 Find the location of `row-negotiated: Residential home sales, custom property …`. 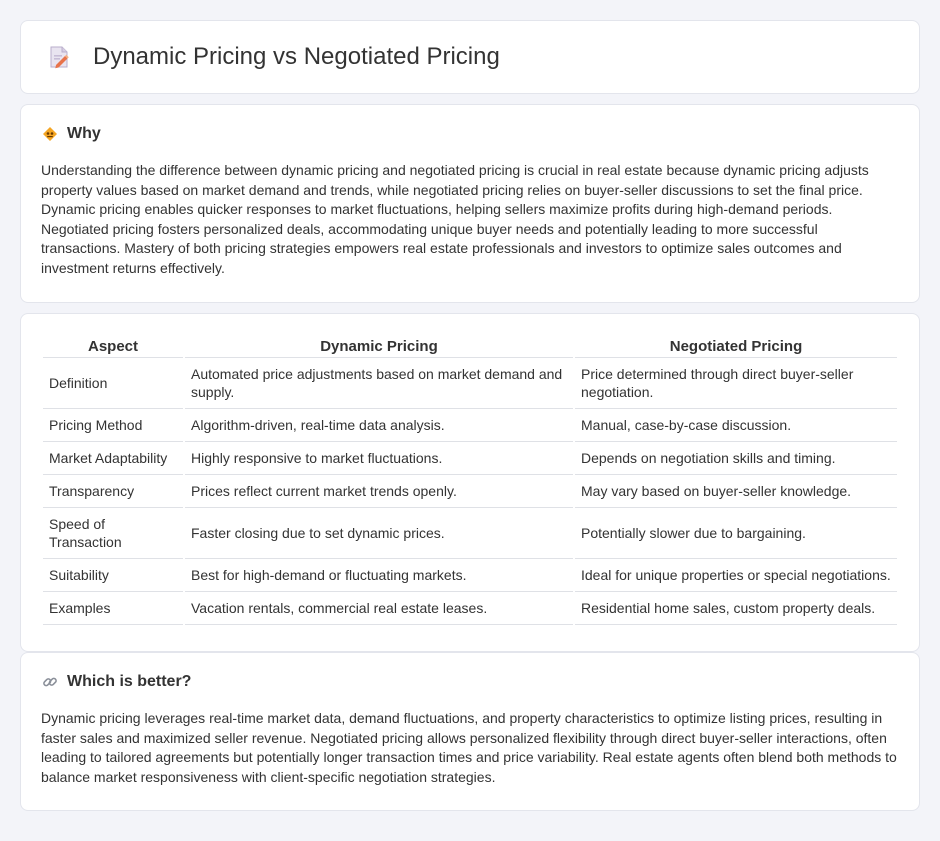

row-negotiated: Residential home sales, custom property … is located at coordinates (736, 608).